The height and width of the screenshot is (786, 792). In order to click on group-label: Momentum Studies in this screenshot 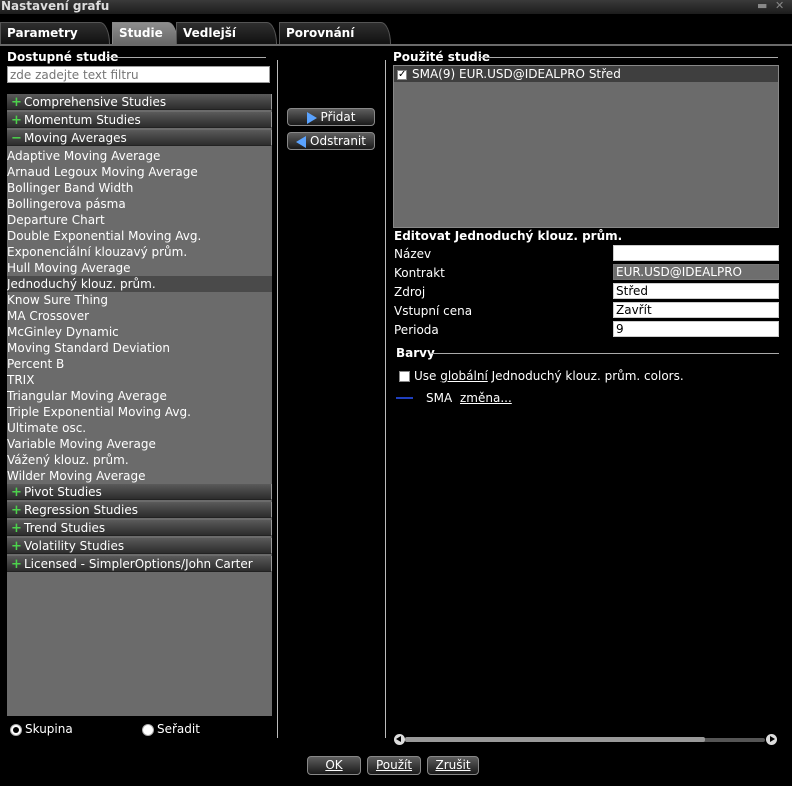, I will do `click(82, 120)`.